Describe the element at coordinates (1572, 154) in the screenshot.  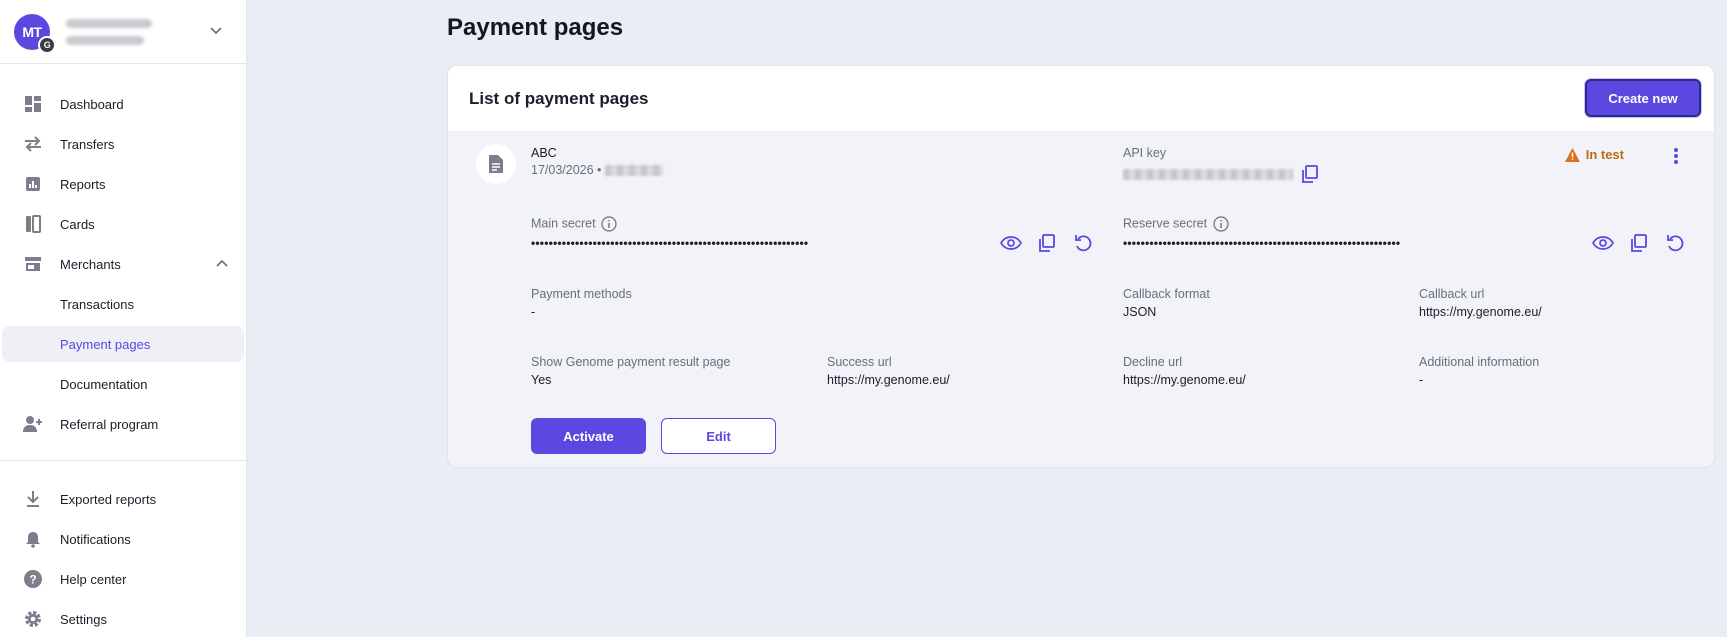
I see `warning-icon` at that location.